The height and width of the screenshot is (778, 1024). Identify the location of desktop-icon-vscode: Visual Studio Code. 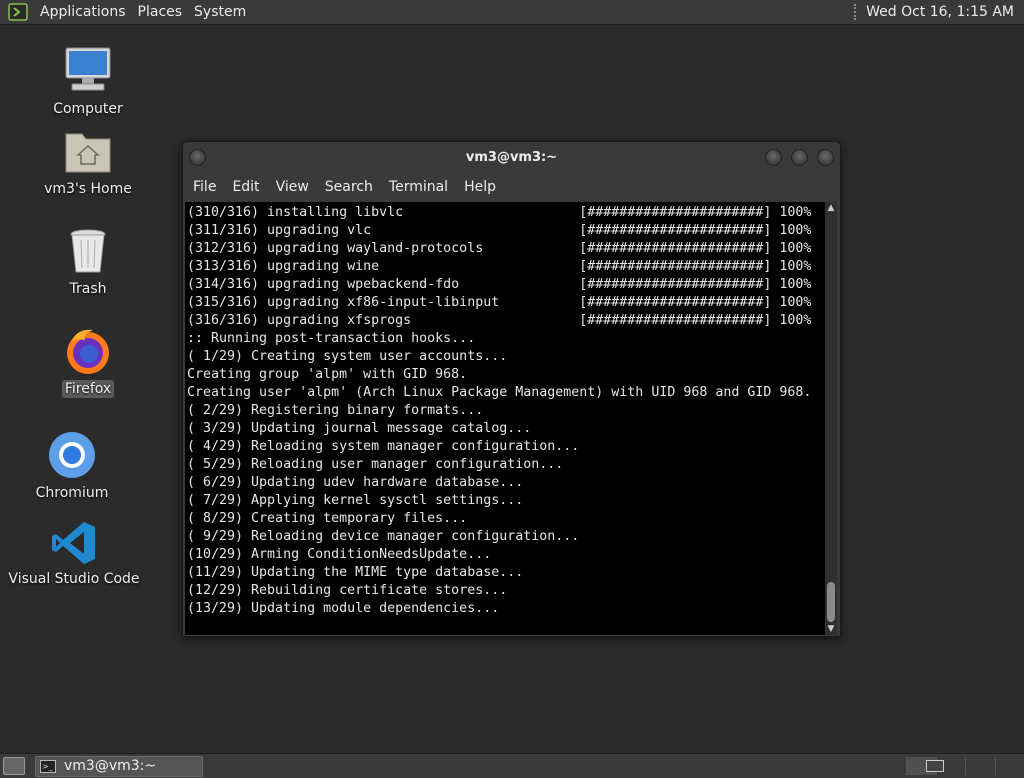
(74, 554).